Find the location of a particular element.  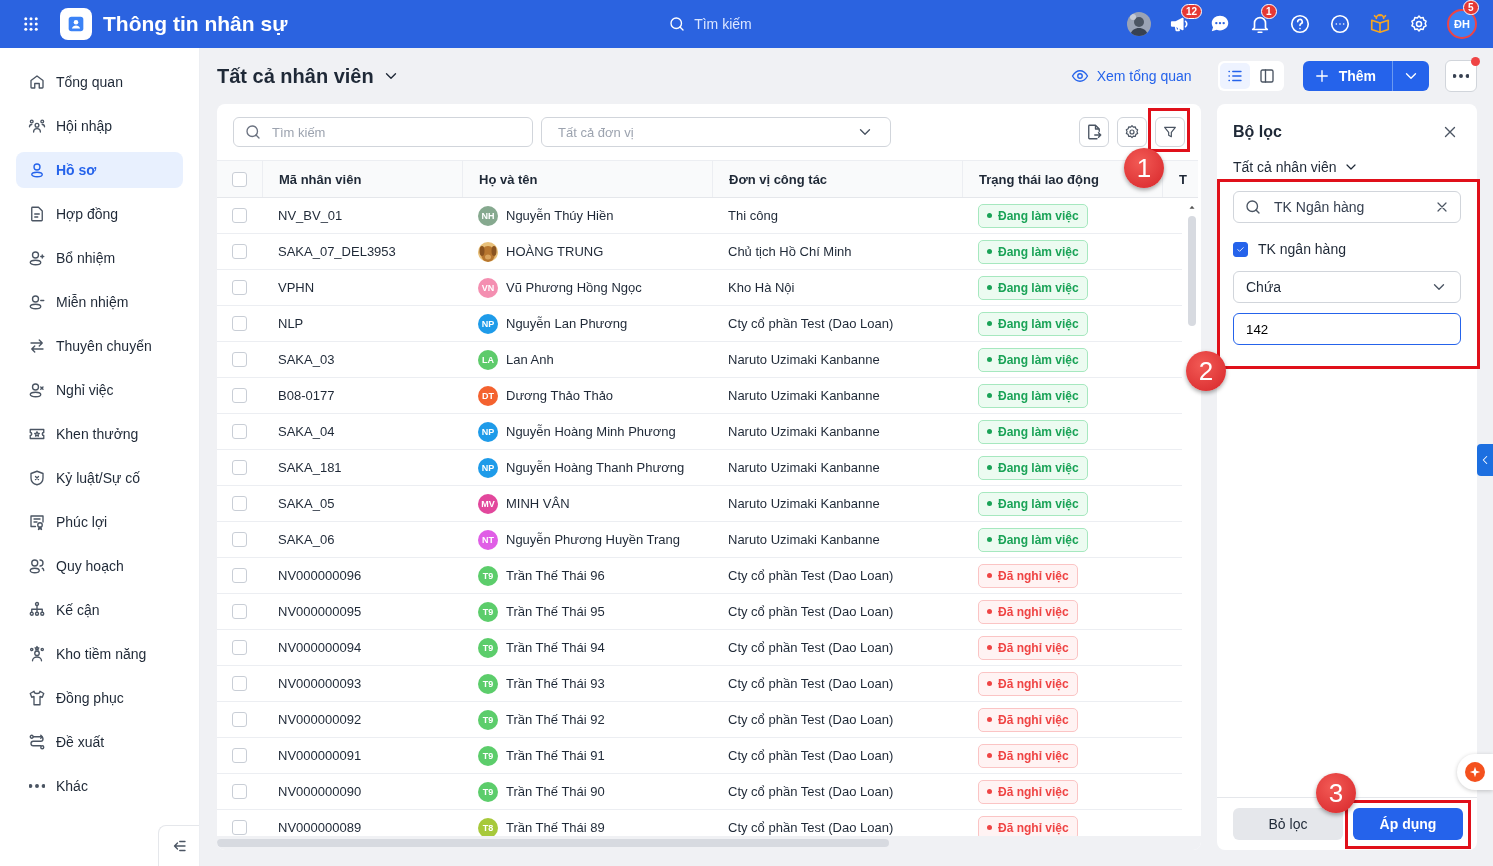

users-icon is located at coordinates (37, 566).